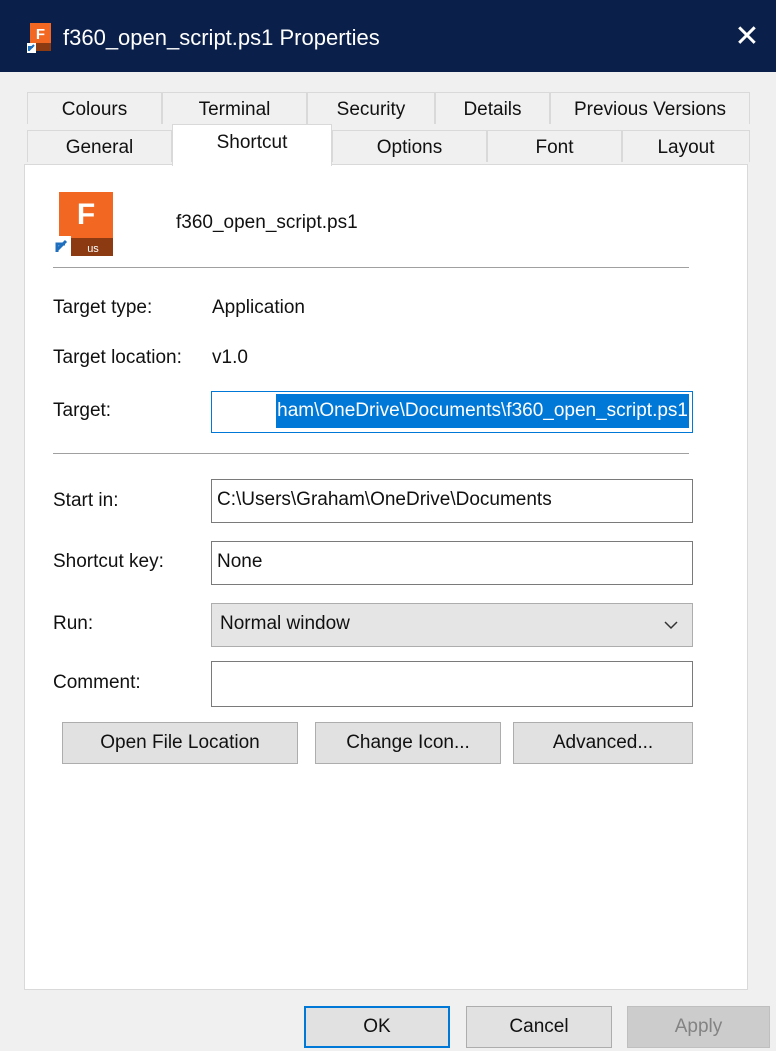  I want to click on close-button: ✕, so click(747, 36).